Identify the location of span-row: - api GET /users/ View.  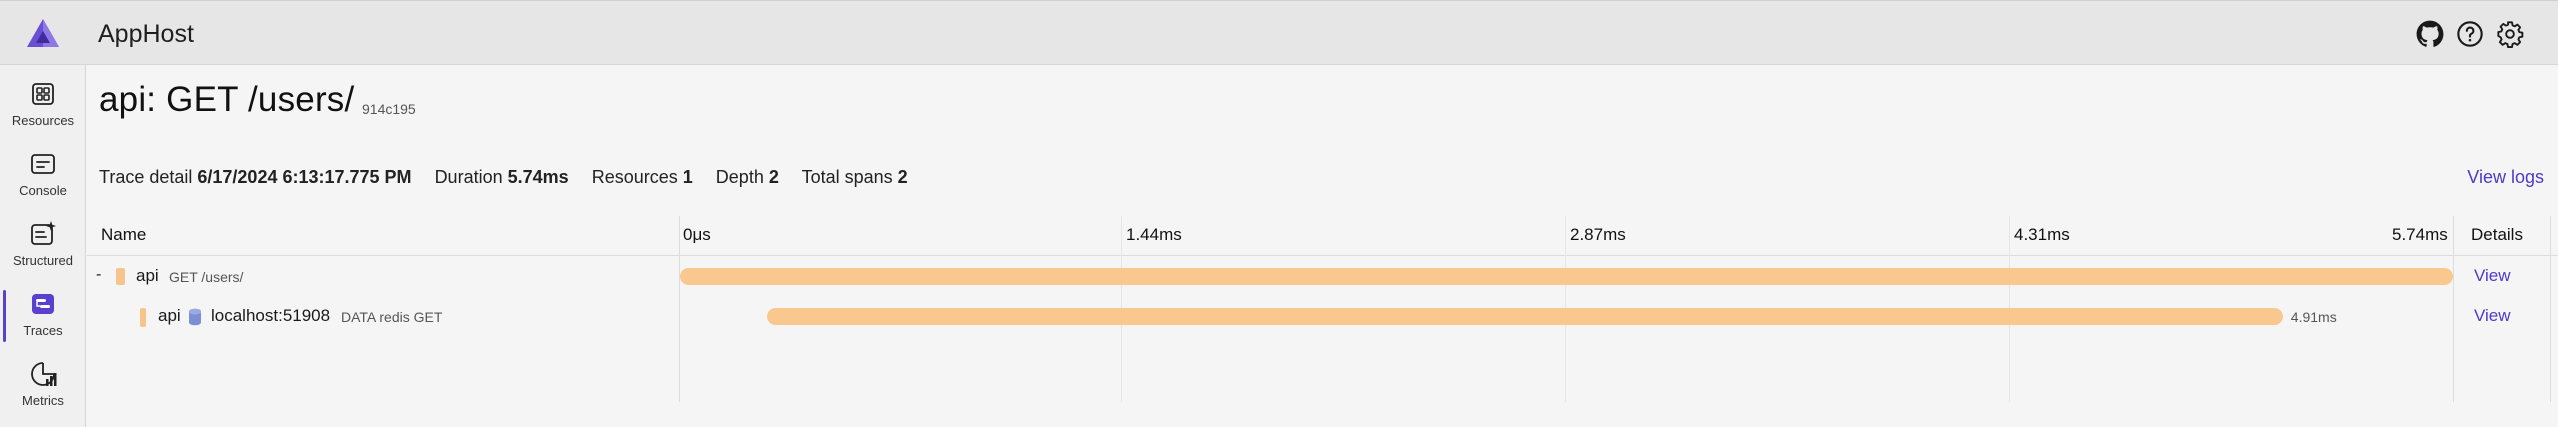
(1322, 277).